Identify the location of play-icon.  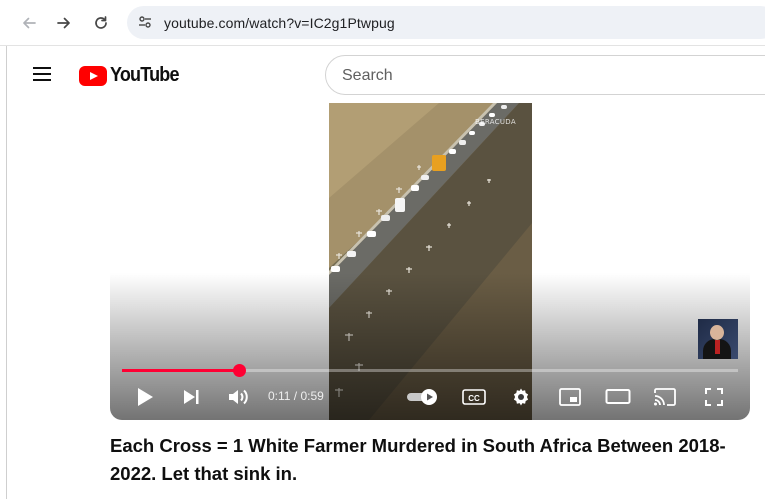
(145, 397).